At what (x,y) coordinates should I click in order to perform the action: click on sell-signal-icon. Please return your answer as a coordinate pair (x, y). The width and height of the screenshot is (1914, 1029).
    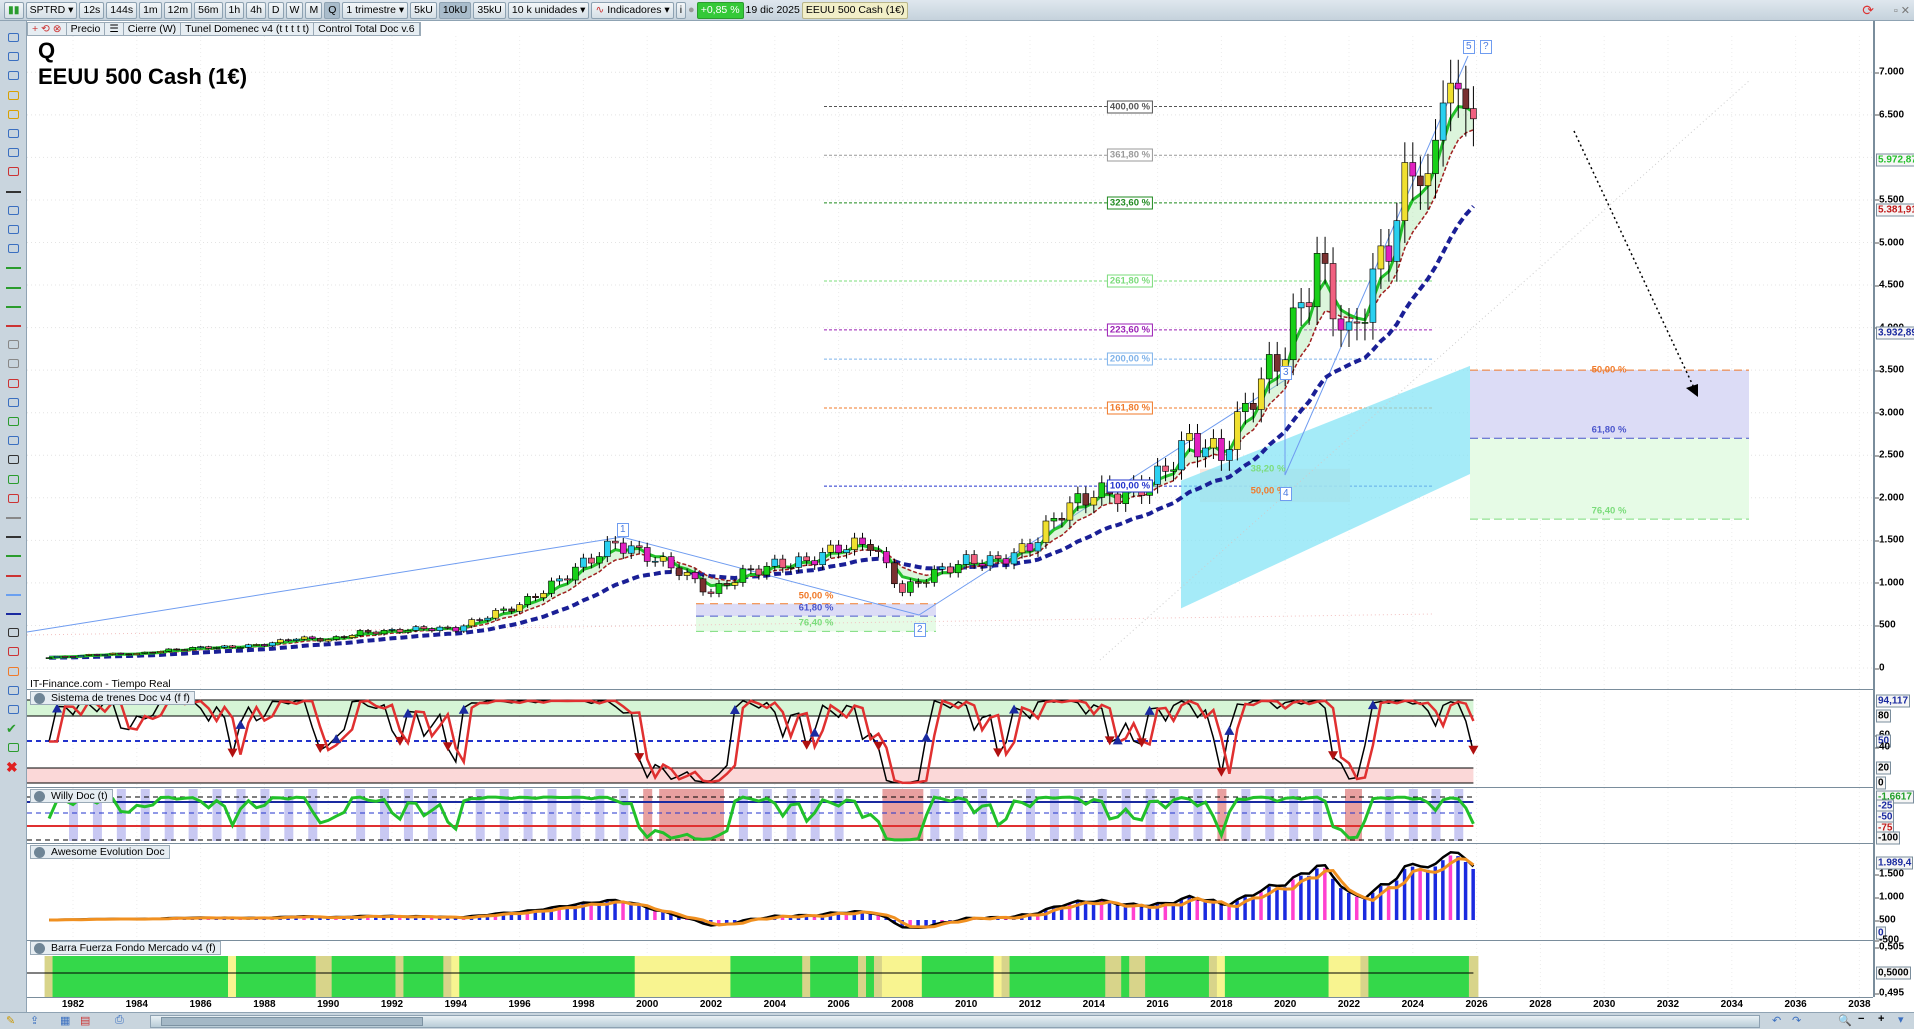
    Looking at the image, I should click on (639, 758).